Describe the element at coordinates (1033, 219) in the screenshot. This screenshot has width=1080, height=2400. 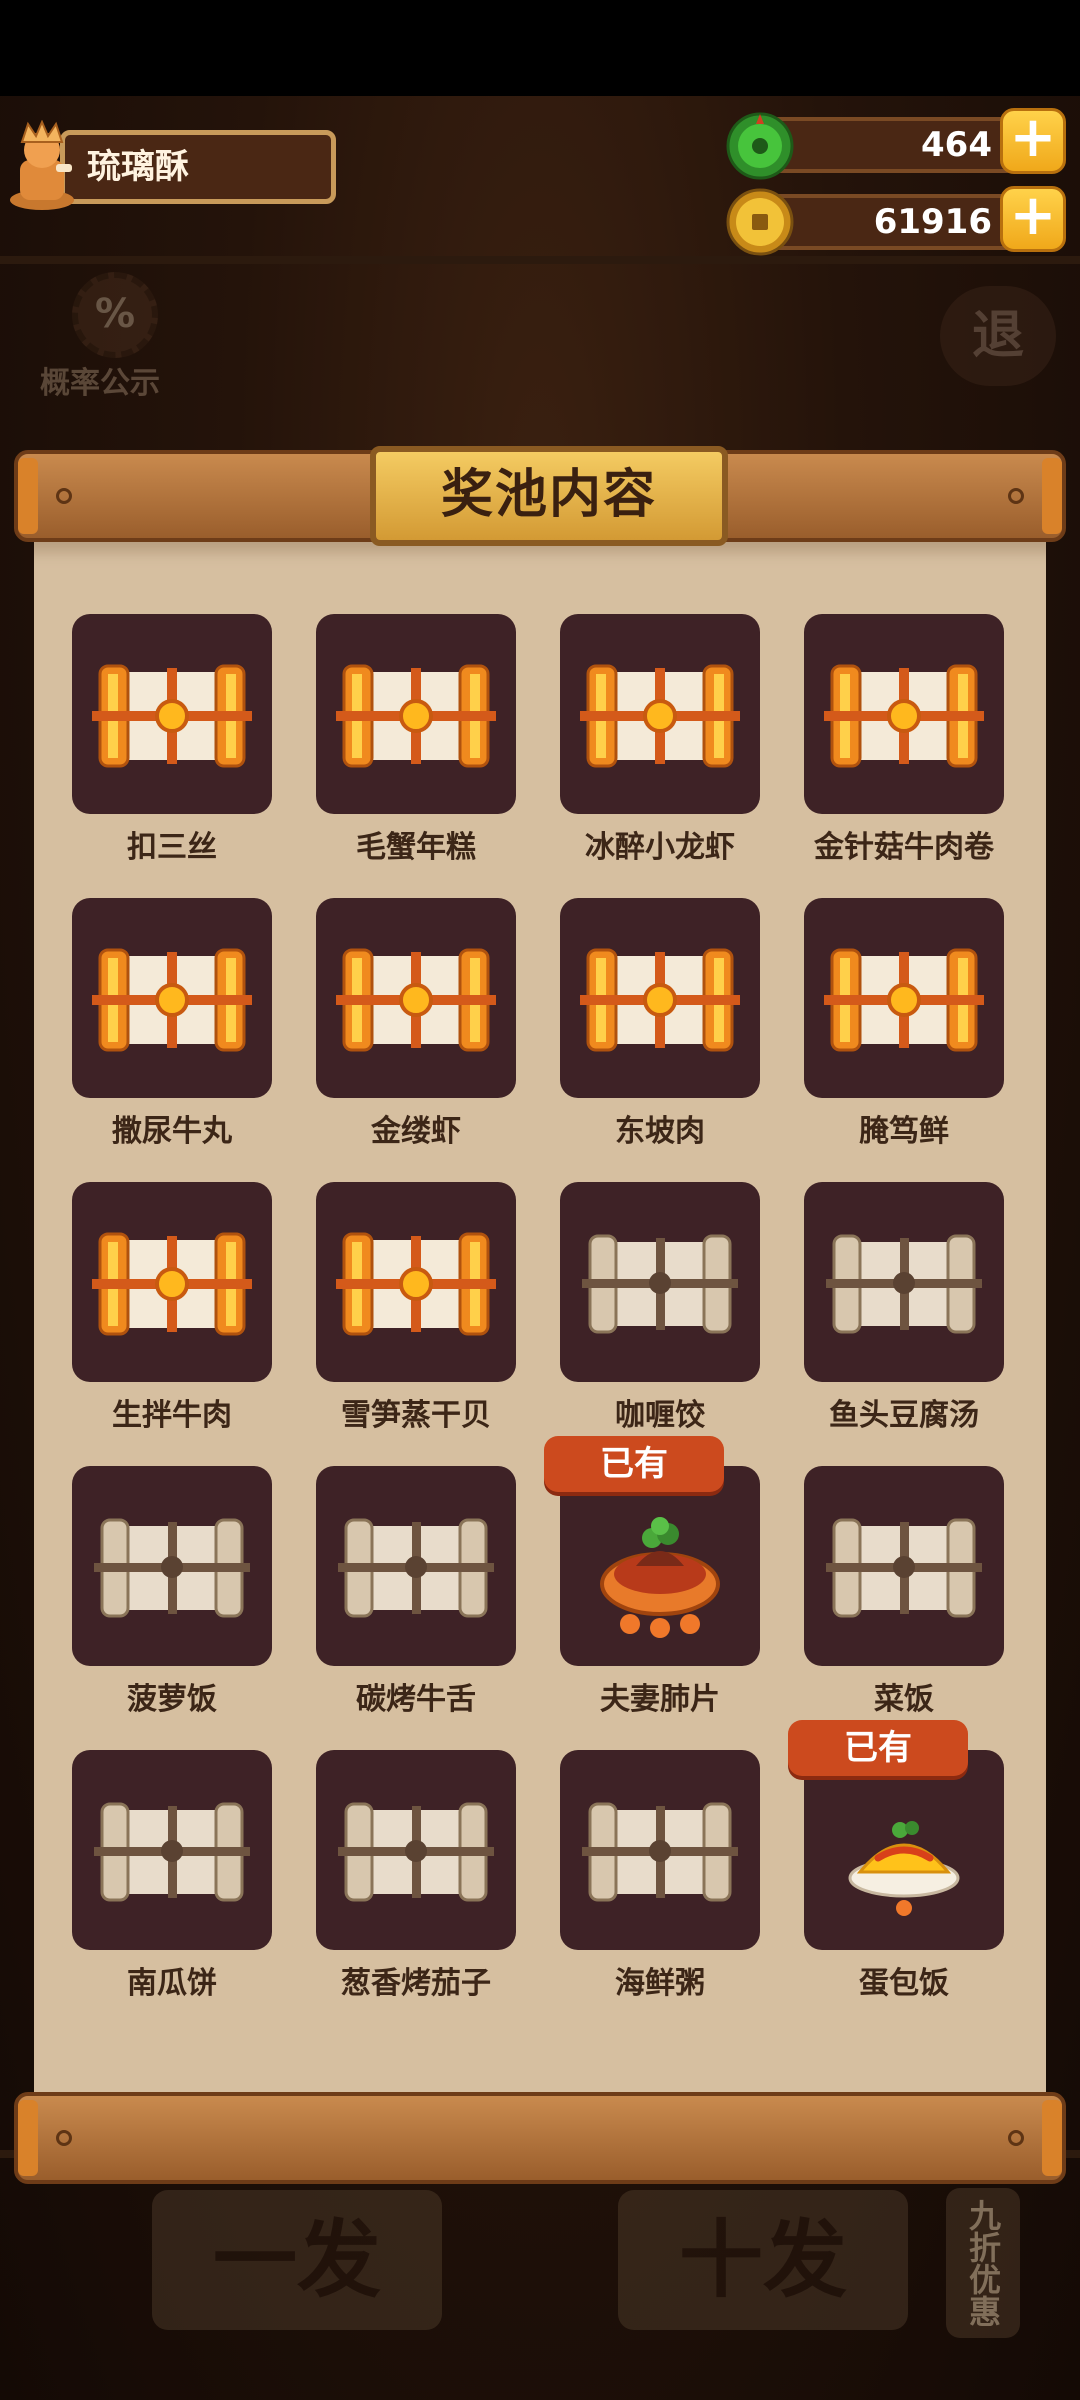
I see `add-coins-button: +` at that location.